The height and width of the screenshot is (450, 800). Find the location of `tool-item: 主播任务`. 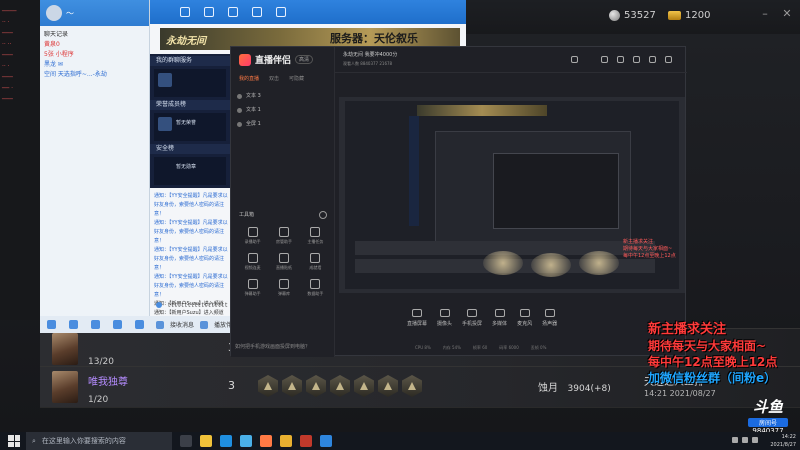

tool-item: 主播任务 is located at coordinates (315, 236).